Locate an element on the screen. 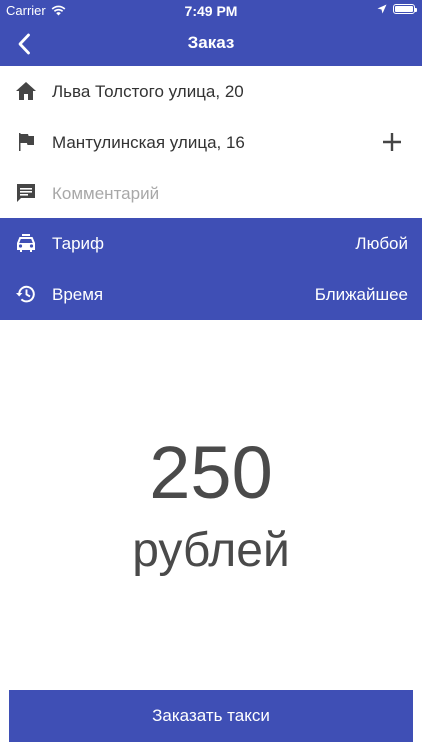  comment-row: Комментарий is located at coordinates (211, 193).